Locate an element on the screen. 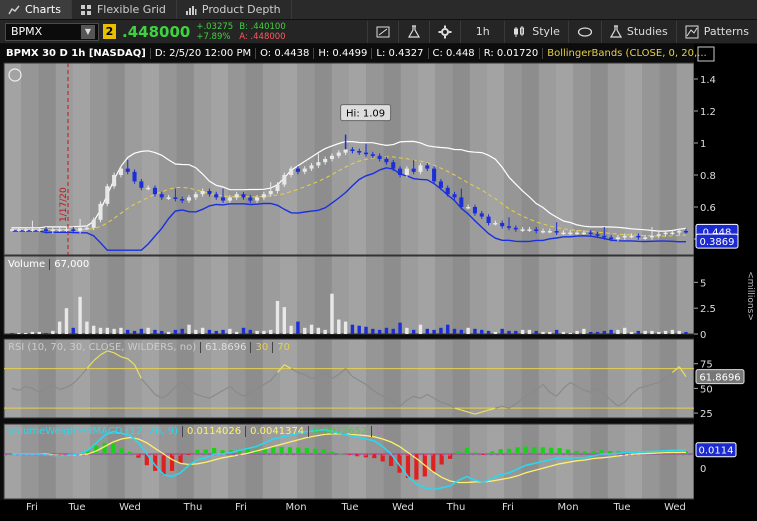  price-axis-label: 1.4 is located at coordinates (708, 80).